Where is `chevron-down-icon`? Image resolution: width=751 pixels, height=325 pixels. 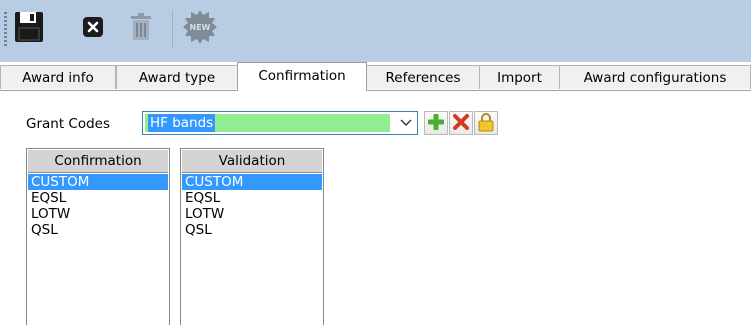
chevron-down-icon is located at coordinates (406, 123).